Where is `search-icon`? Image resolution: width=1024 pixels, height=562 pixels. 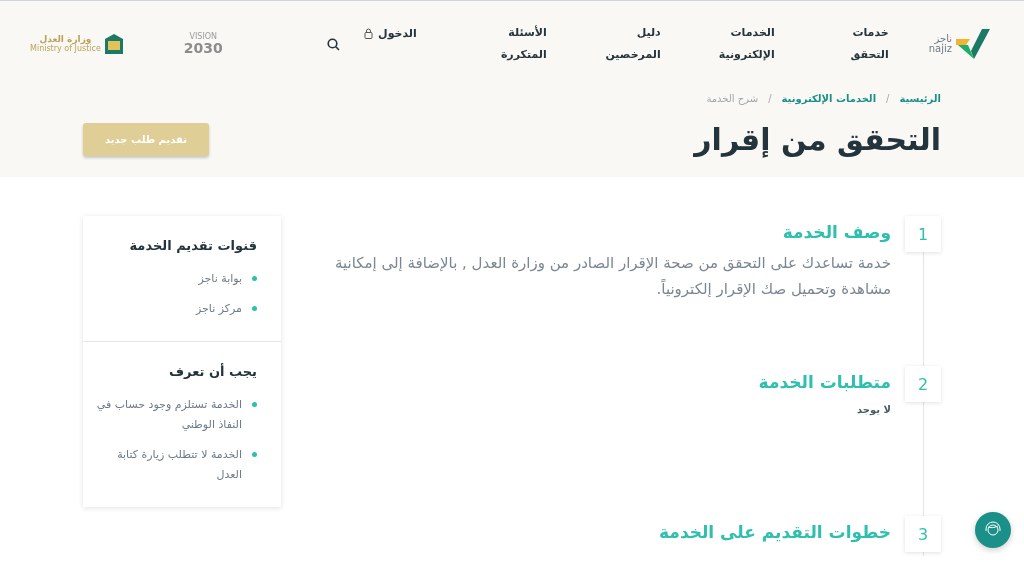 search-icon is located at coordinates (334, 44).